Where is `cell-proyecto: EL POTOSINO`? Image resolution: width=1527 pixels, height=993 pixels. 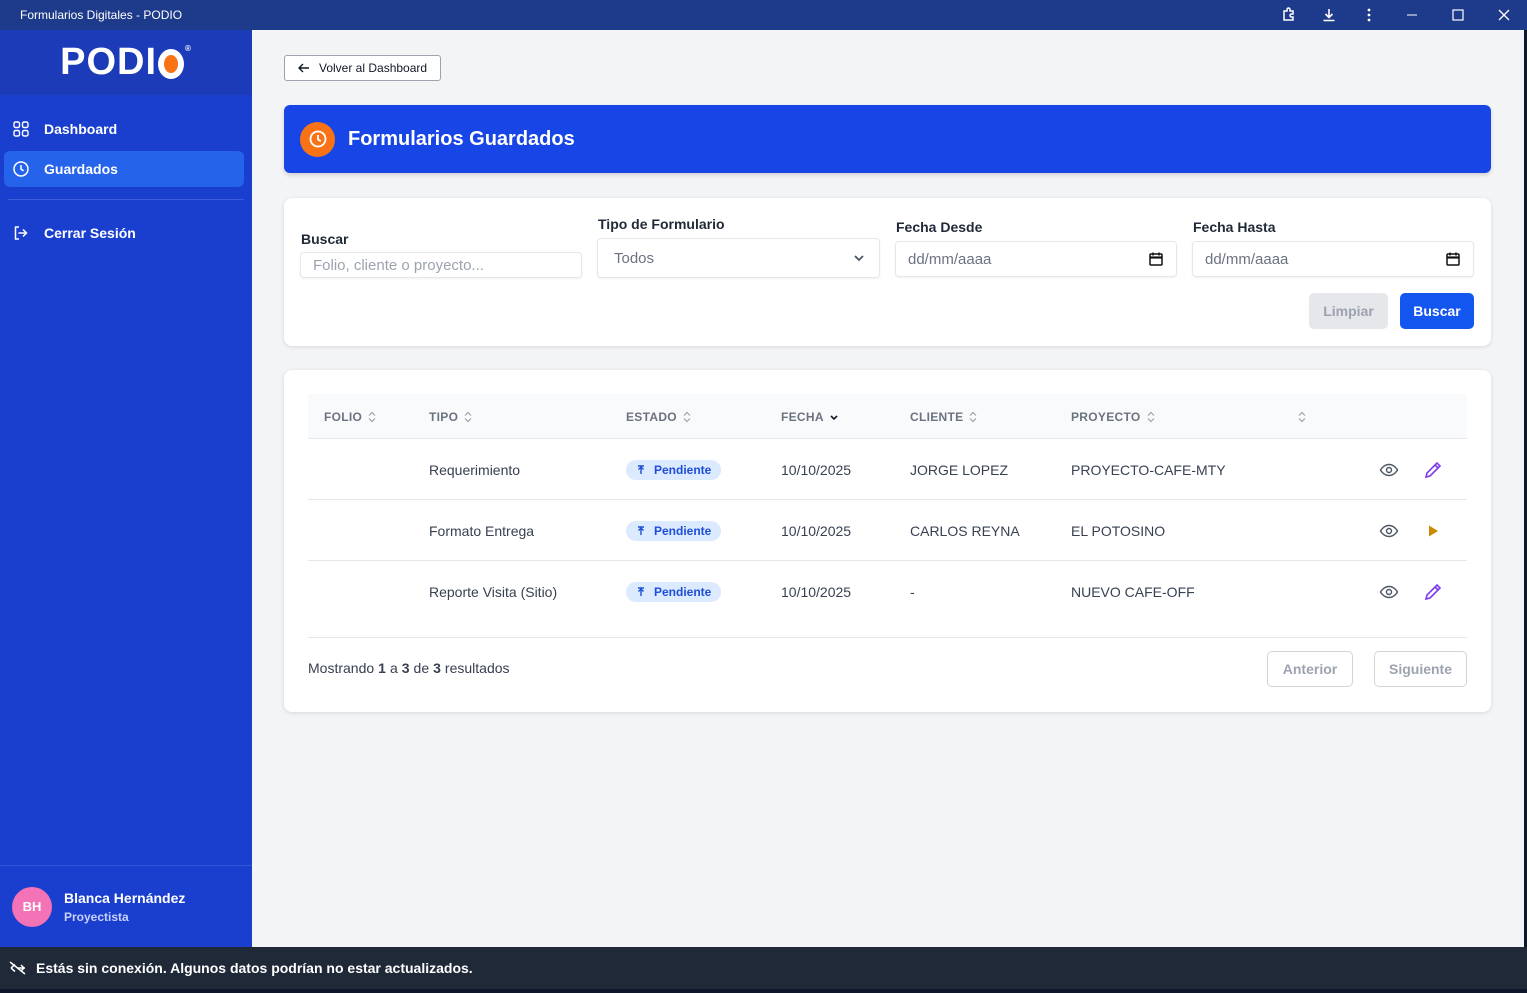
cell-proyecto: EL POTOSINO is located at coordinates (1118, 530).